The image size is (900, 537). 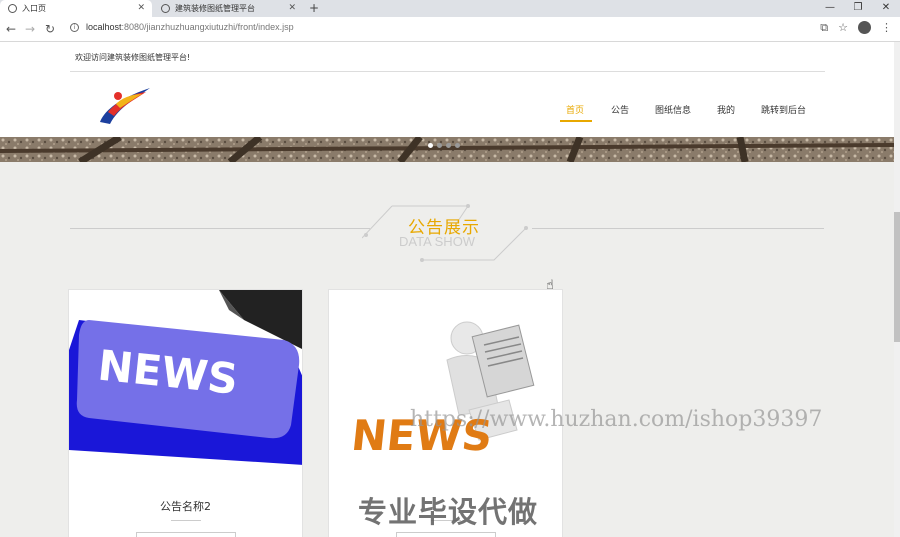 I want to click on nav-drawings: 图纸信息, so click(x=673, y=109).